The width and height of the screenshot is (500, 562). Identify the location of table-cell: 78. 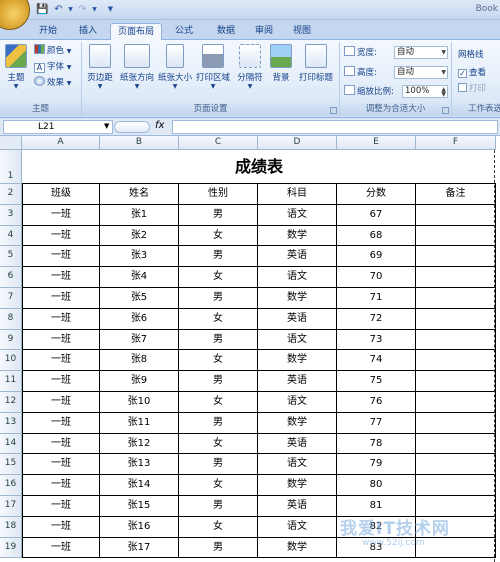
(376, 444).